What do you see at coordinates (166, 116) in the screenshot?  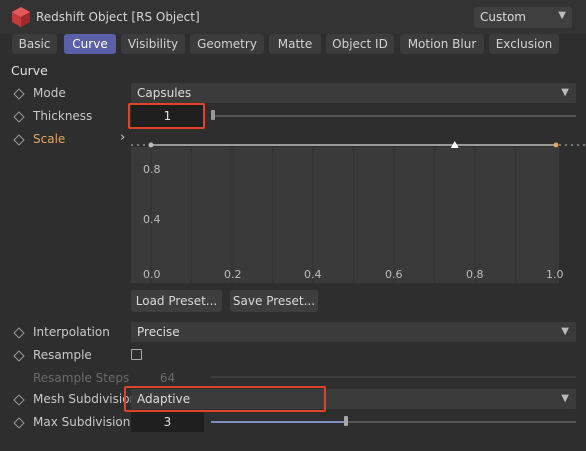 I see `thickness-highlight-box` at bounding box center [166, 116].